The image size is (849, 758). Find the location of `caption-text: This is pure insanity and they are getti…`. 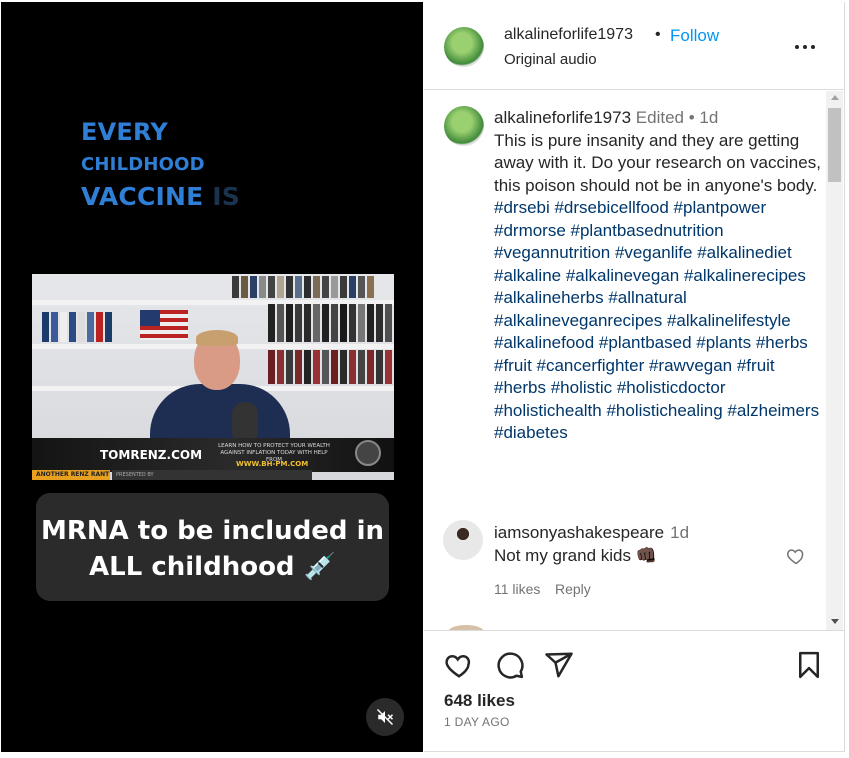

caption-text: This is pure insanity and they are getti… is located at coordinates (657, 162).